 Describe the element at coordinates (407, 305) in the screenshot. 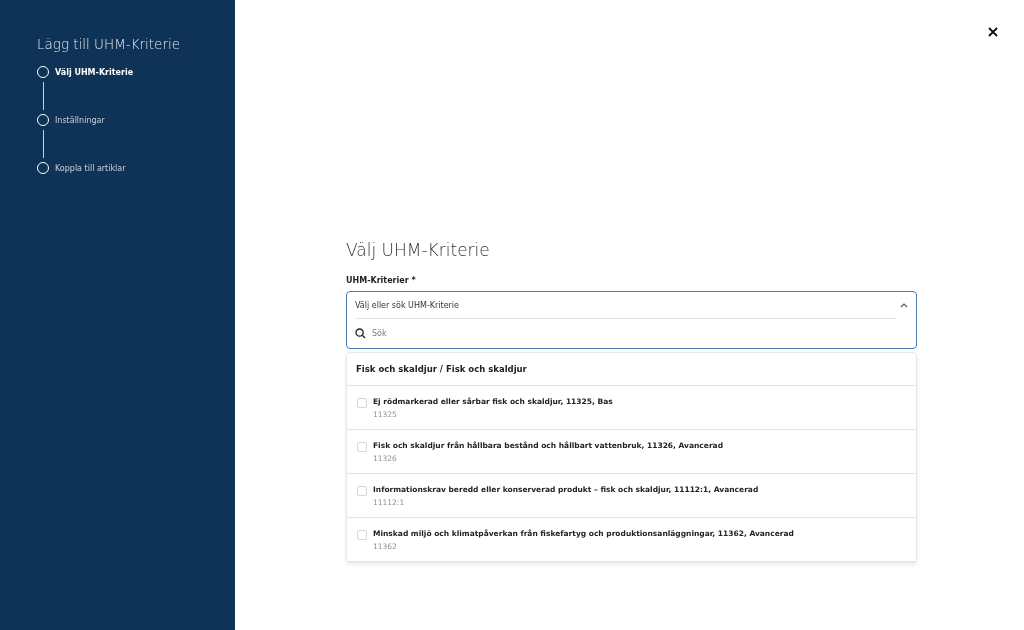

I see `select-placeholder: Välj eller sök UHM-Kriterie` at that location.